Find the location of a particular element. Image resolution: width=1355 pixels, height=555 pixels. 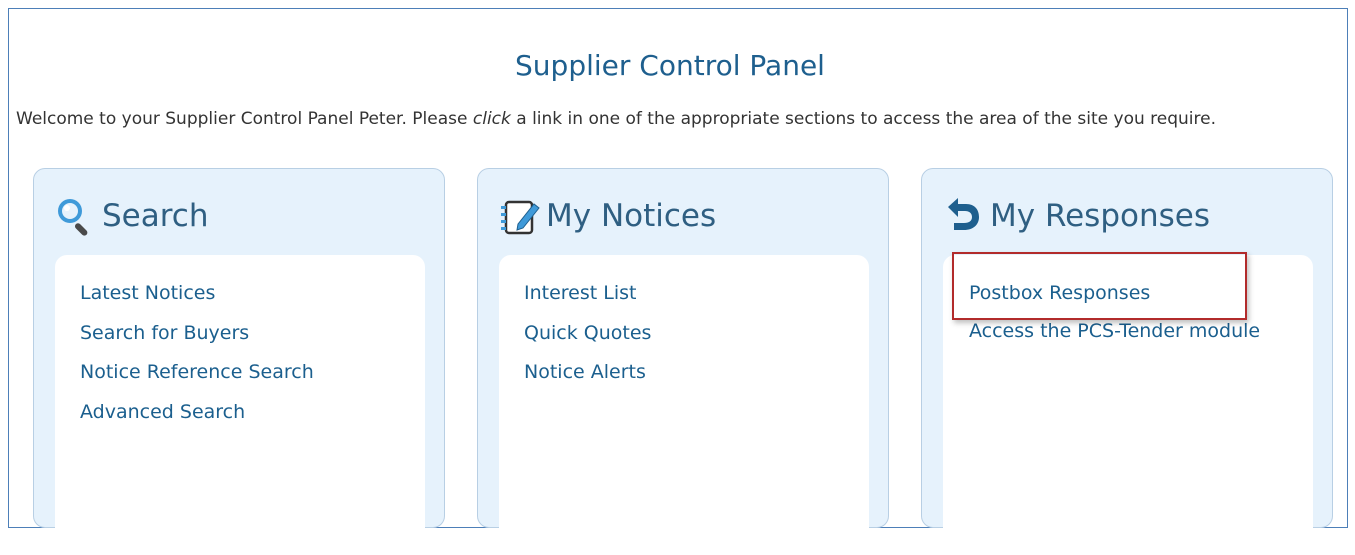

list-item: Postbox Responses is located at coordinates (1114, 301).